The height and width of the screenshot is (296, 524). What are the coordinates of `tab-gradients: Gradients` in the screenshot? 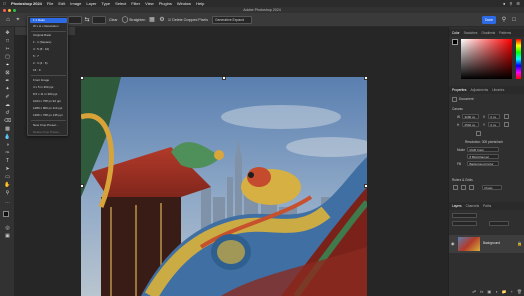 It's located at (488, 33).